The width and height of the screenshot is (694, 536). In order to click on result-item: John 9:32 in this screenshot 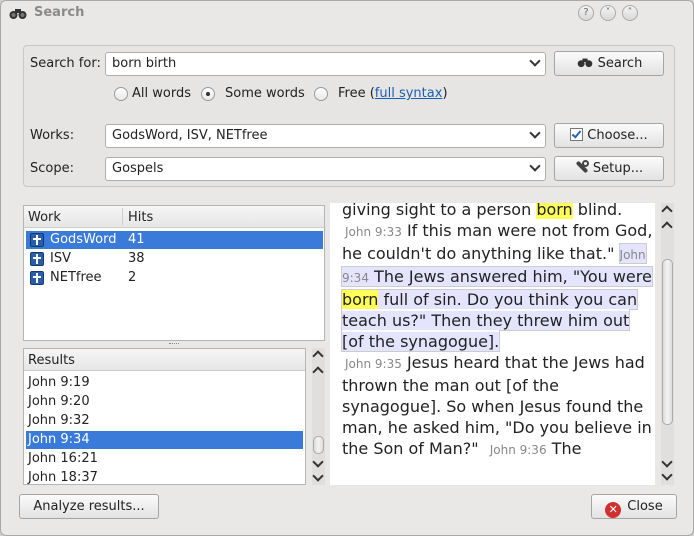, I will do `click(165, 421)`.